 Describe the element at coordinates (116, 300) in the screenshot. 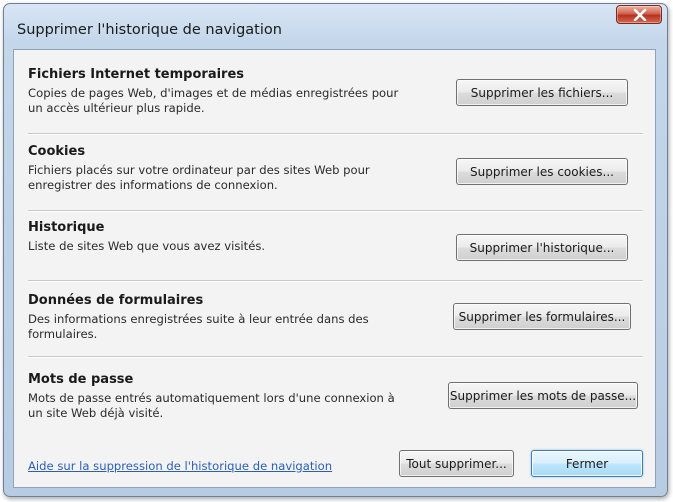

I see `section-title: Données de formulaires` at that location.